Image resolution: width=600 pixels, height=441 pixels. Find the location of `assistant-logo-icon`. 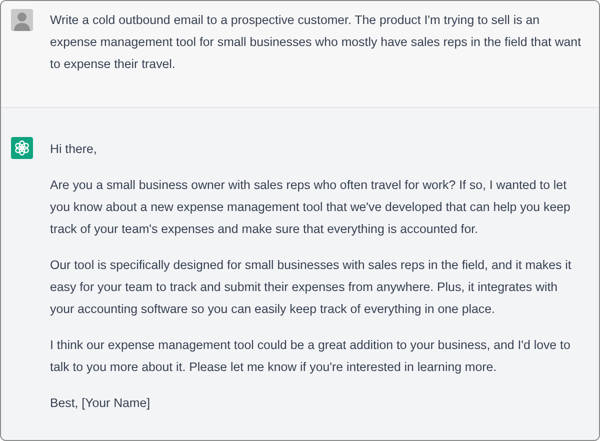

assistant-logo-icon is located at coordinates (22, 148).